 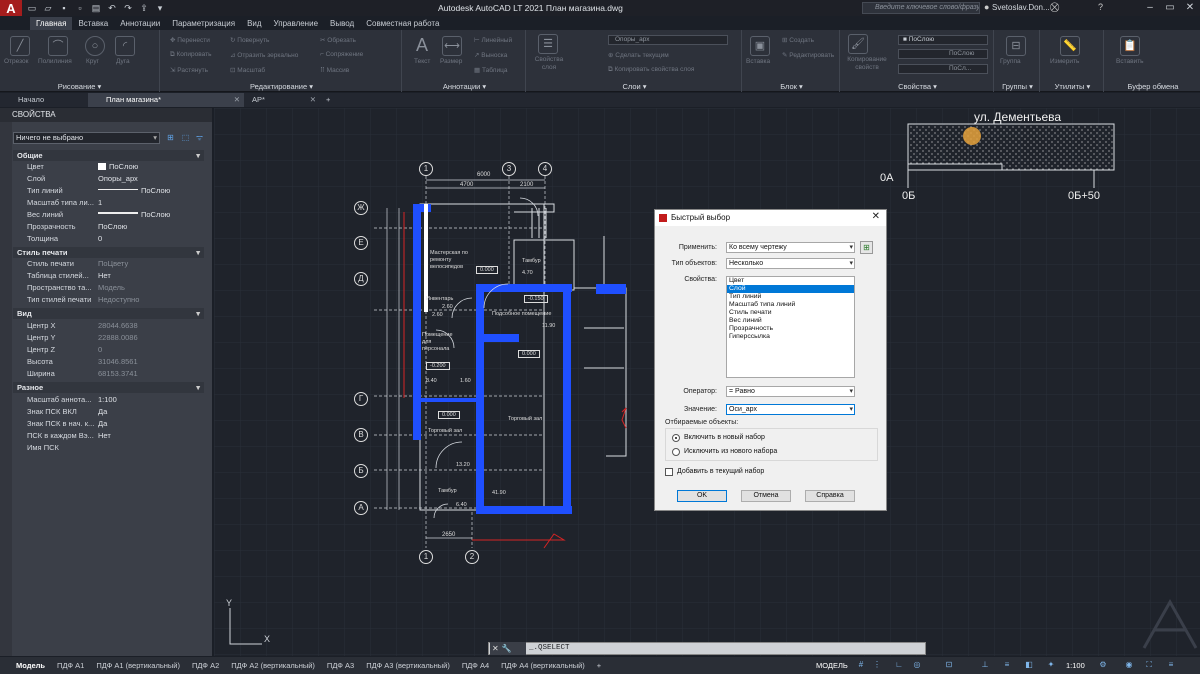 What do you see at coordinates (170, 137) in the screenshot?
I see `toggle-pickadd-icon: ⊞` at bounding box center [170, 137].